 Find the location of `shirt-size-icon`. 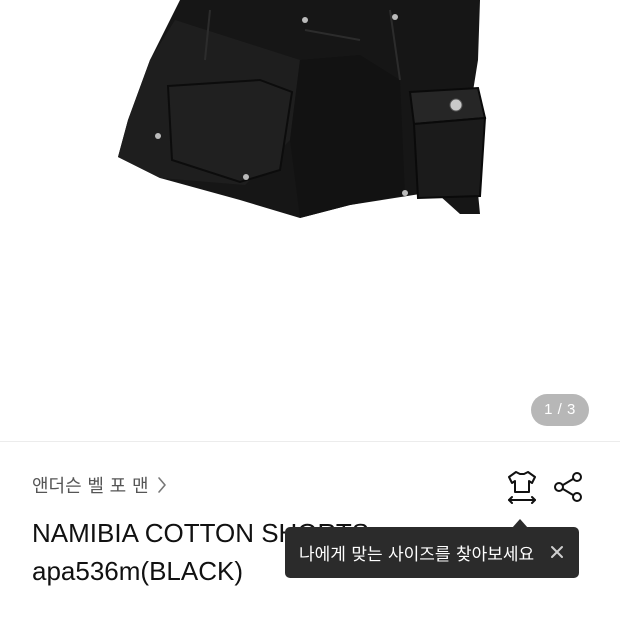

shirt-size-icon is located at coordinates (522, 487).